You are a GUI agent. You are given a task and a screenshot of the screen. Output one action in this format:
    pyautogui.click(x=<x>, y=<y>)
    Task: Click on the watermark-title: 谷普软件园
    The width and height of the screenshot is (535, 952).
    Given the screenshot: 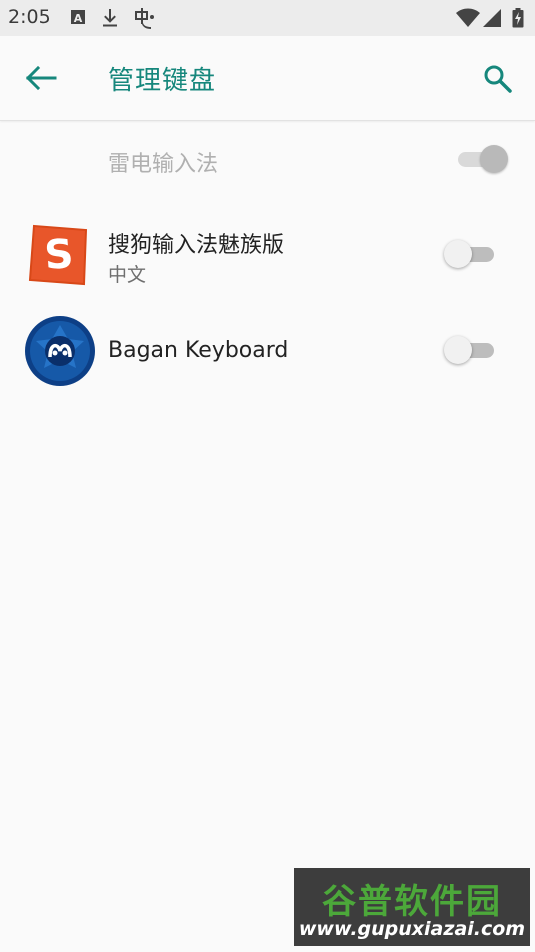 What is the action you would take?
    pyautogui.click(x=412, y=902)
    